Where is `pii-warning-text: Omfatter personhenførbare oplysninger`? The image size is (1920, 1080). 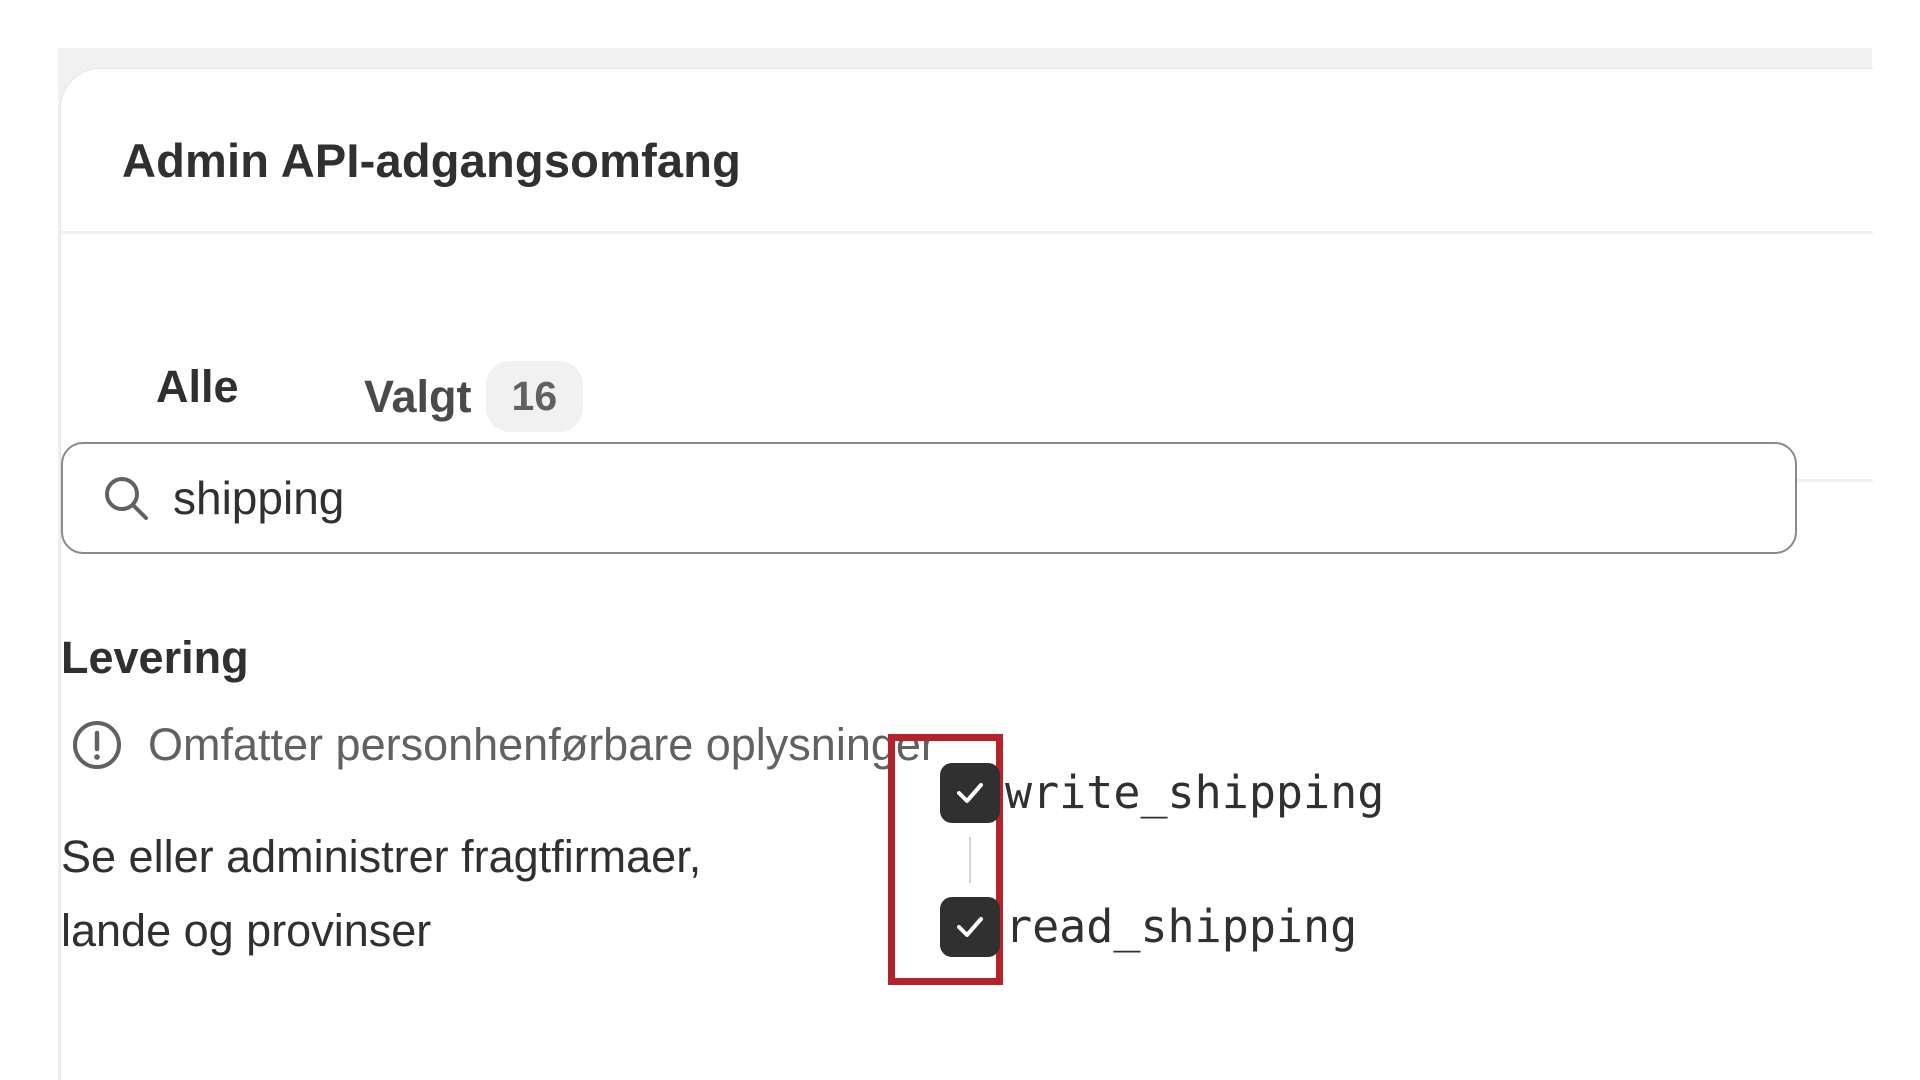 pii-warning-text: Omfatter personhenførbare oplysninger is located at coordinates (542, 744).